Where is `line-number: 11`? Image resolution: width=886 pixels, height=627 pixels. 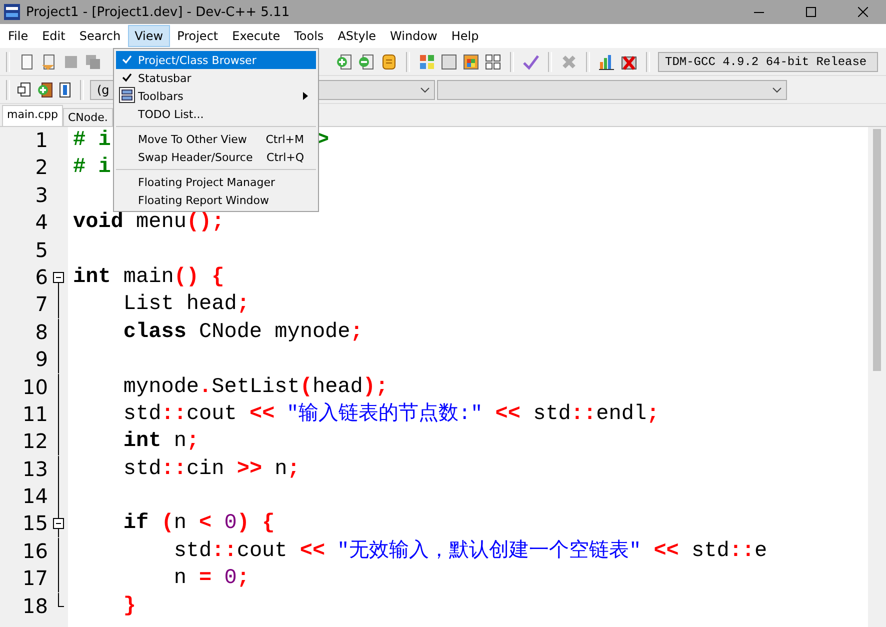 line-number: 11 is located at coordinates (35, 414).